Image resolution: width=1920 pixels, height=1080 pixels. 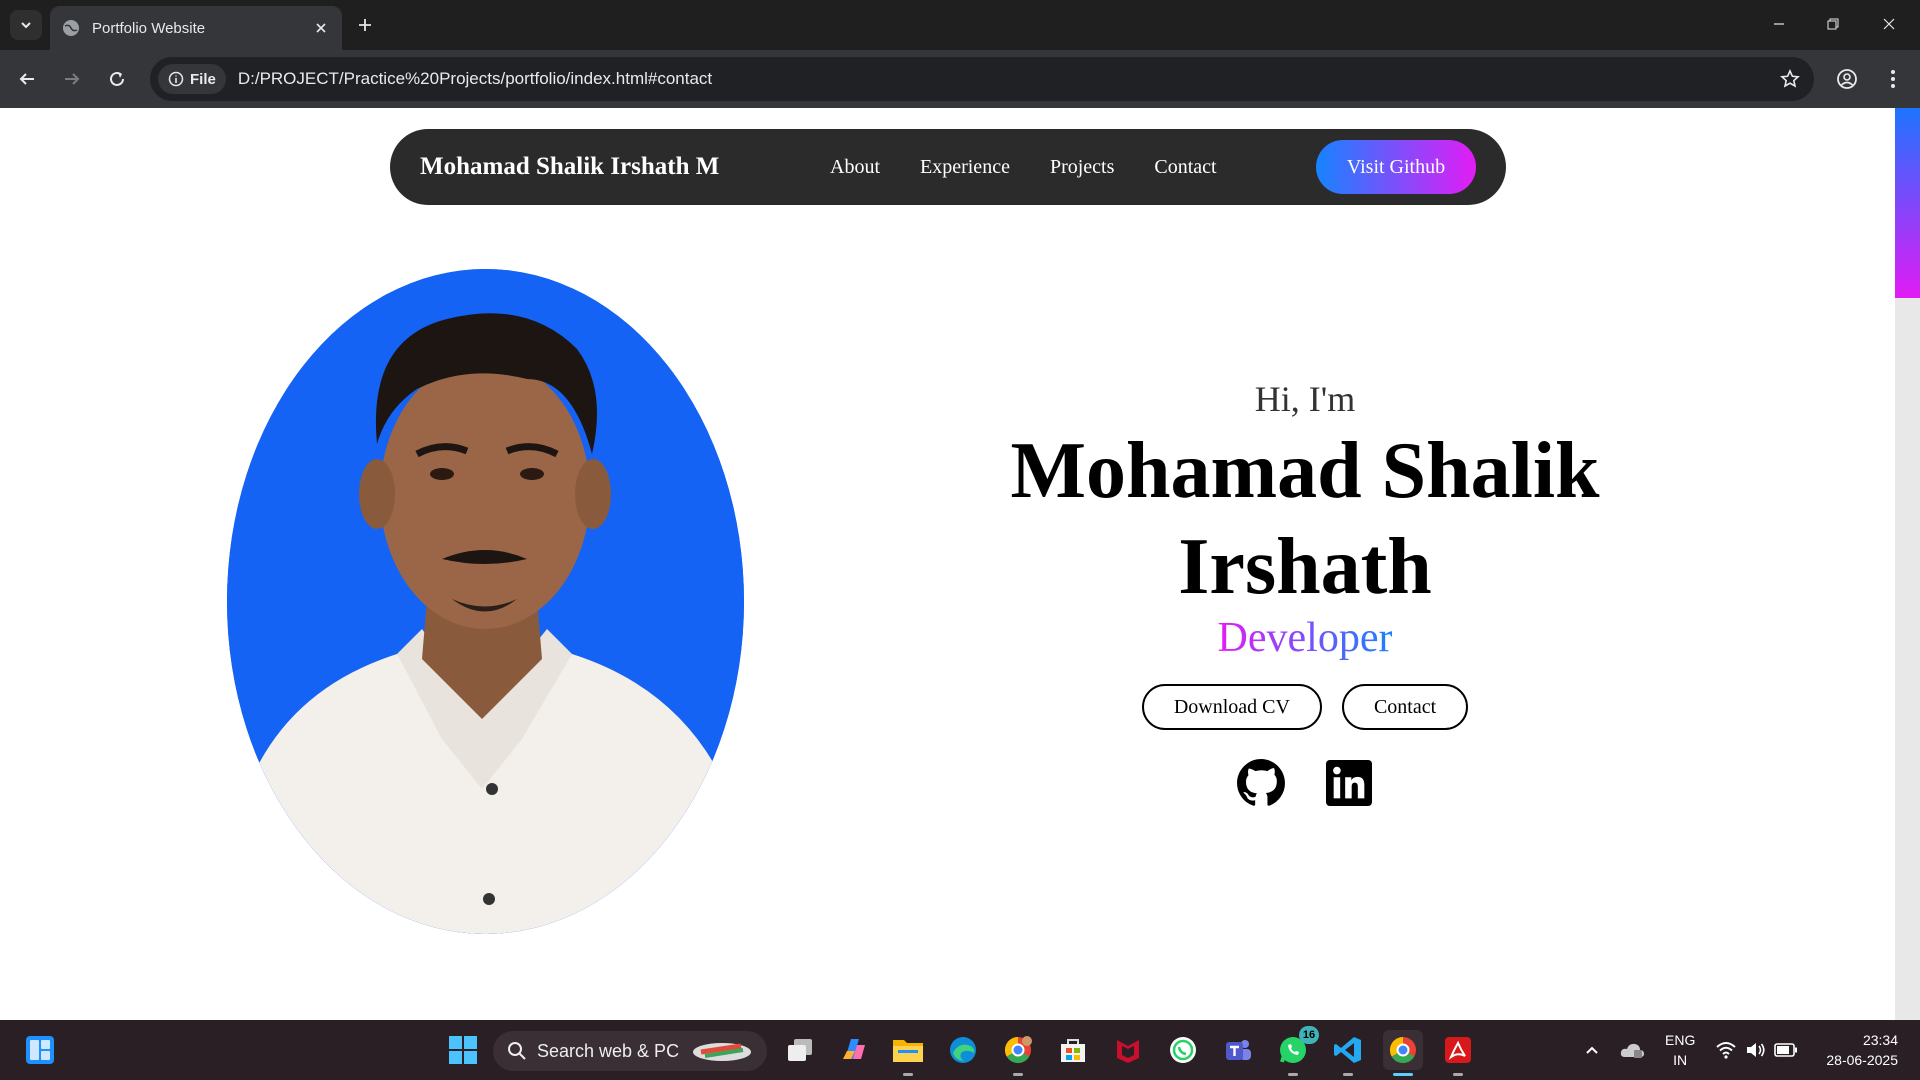 I want to click on nav-link-about: About, so click(x=855, y=167).